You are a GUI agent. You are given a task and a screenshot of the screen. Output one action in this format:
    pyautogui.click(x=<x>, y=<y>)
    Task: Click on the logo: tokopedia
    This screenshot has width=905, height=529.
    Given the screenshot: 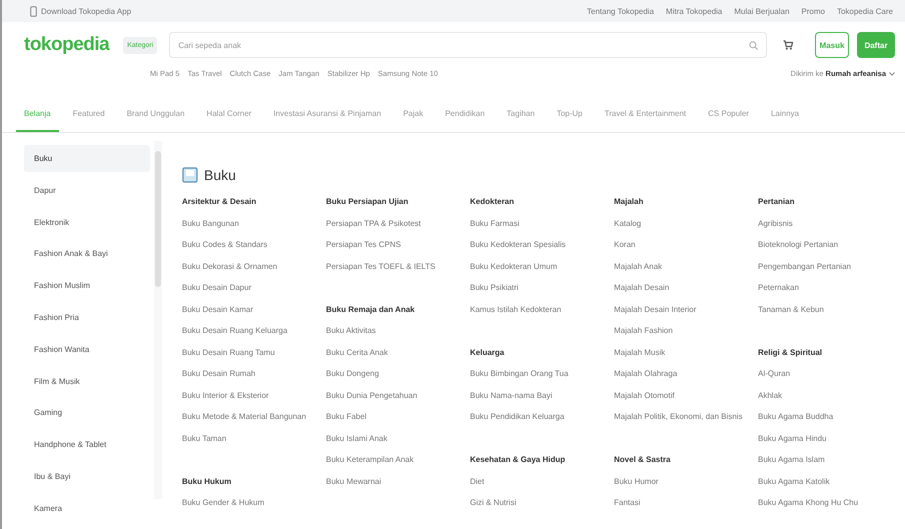 What is the action you would take?
    pyautogui.click(x=67, y=45)
    